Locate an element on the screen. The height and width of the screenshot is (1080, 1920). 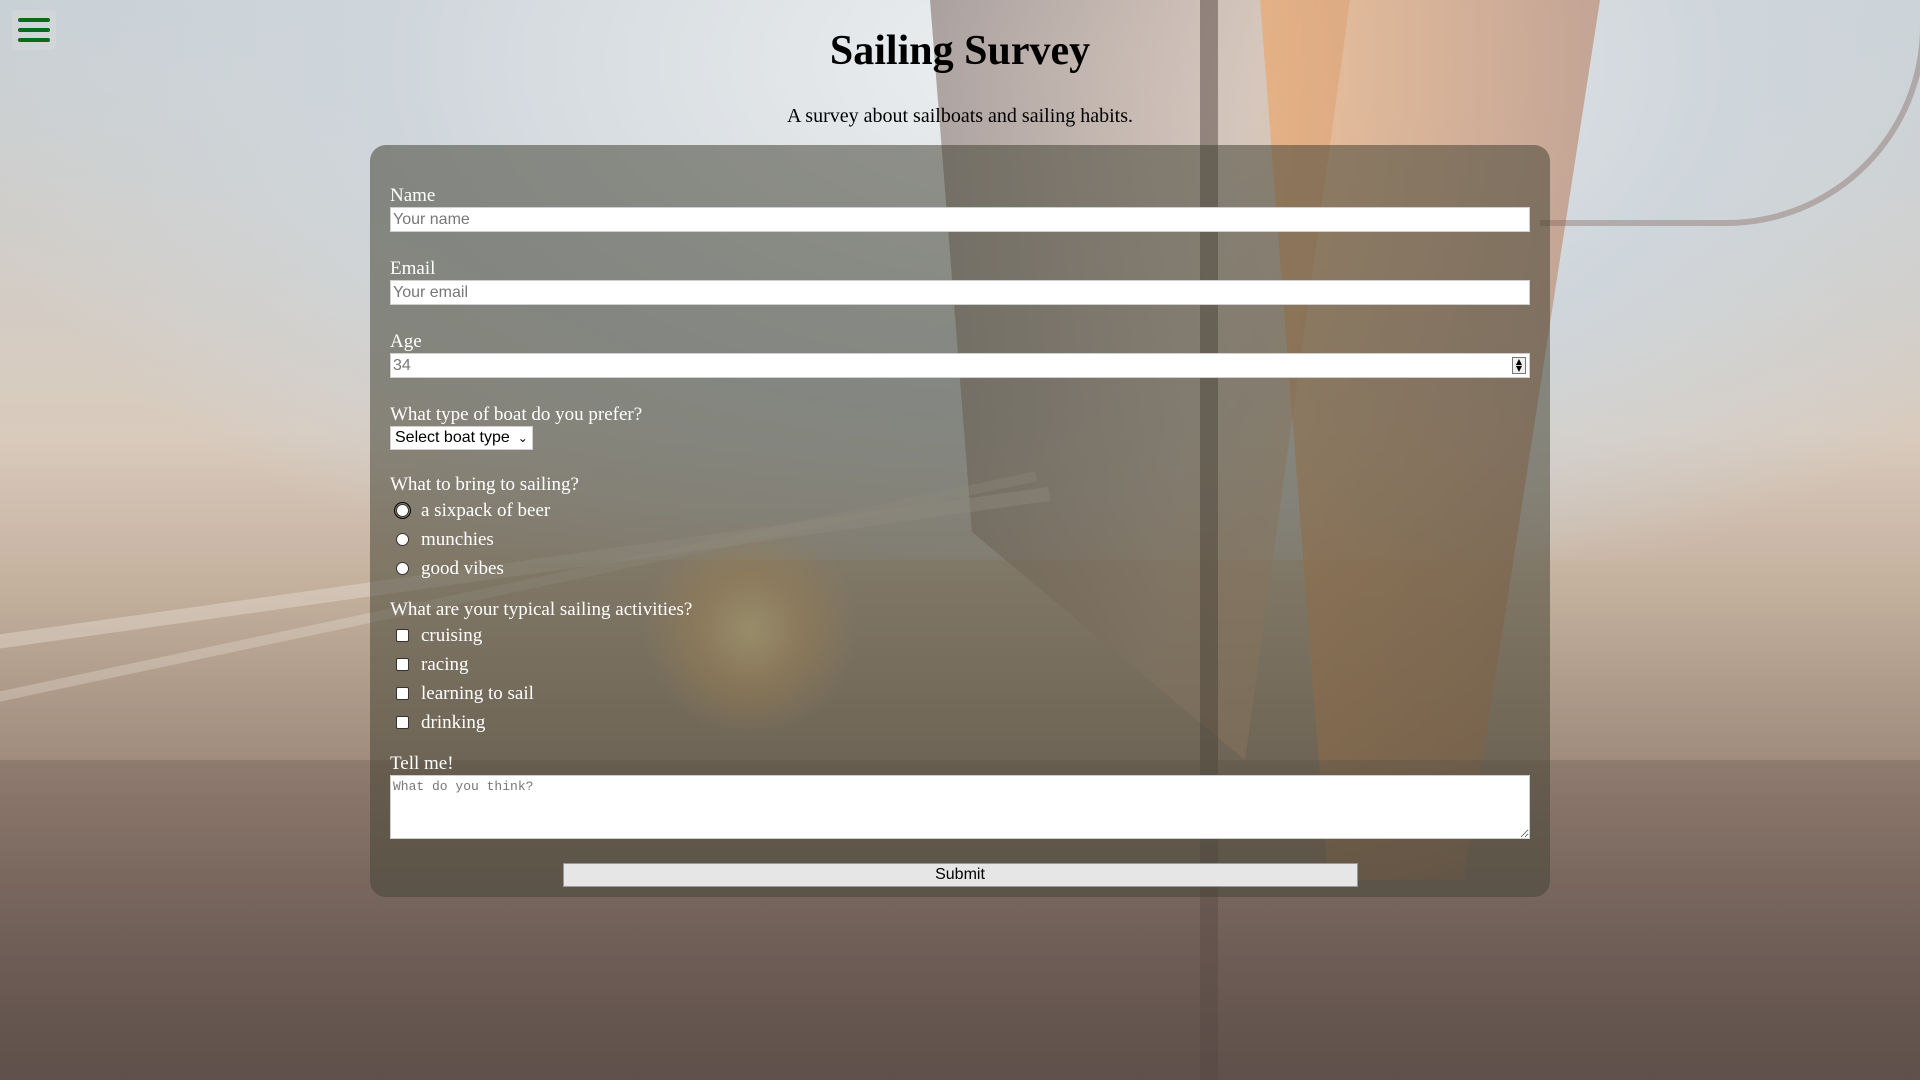
activity-option: racing is located at coordinates (960, 664).